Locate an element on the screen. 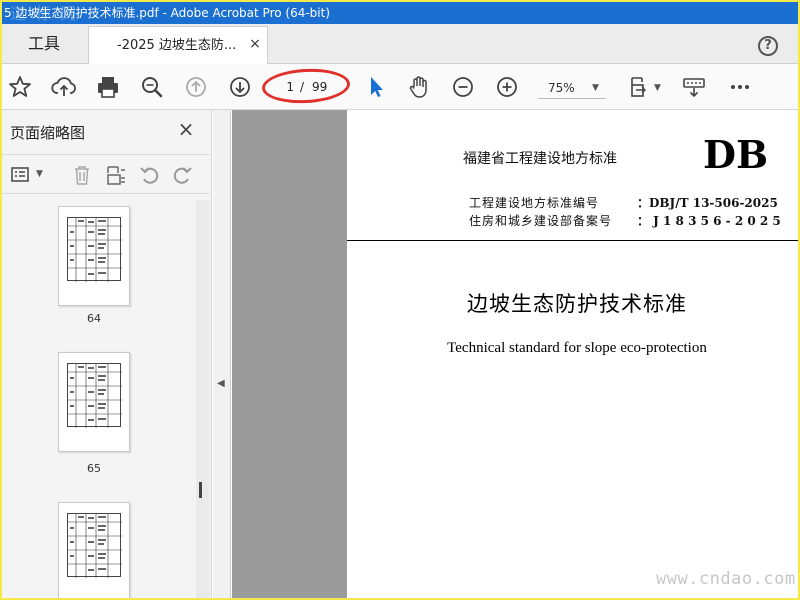 The height and width of the screenshot is (600, 800). next-page-icon is located at coordinates (240, 87).